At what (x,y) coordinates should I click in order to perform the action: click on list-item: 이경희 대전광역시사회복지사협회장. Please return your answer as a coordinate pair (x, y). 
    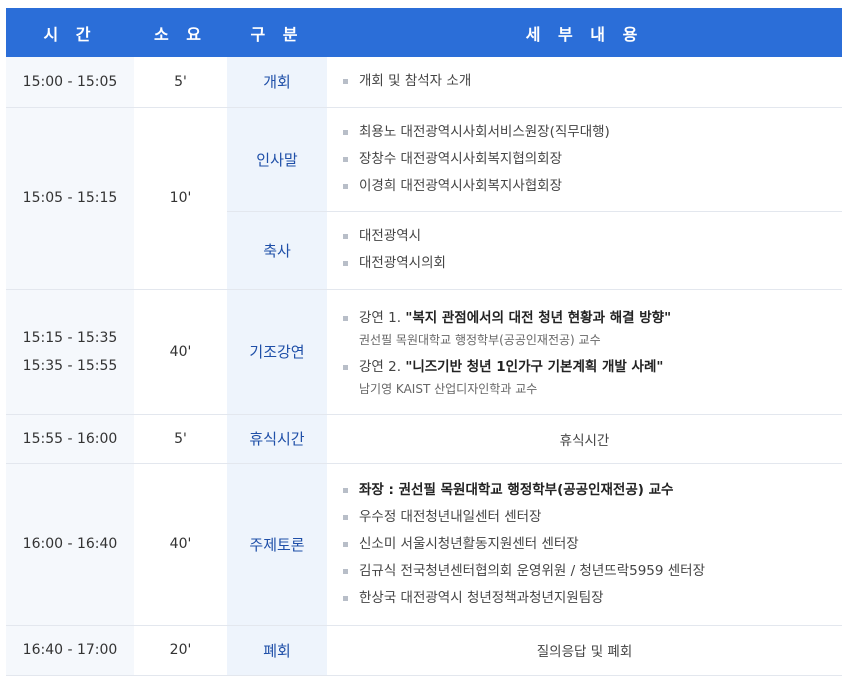
    Looking at the image, I should click on (592, 186).